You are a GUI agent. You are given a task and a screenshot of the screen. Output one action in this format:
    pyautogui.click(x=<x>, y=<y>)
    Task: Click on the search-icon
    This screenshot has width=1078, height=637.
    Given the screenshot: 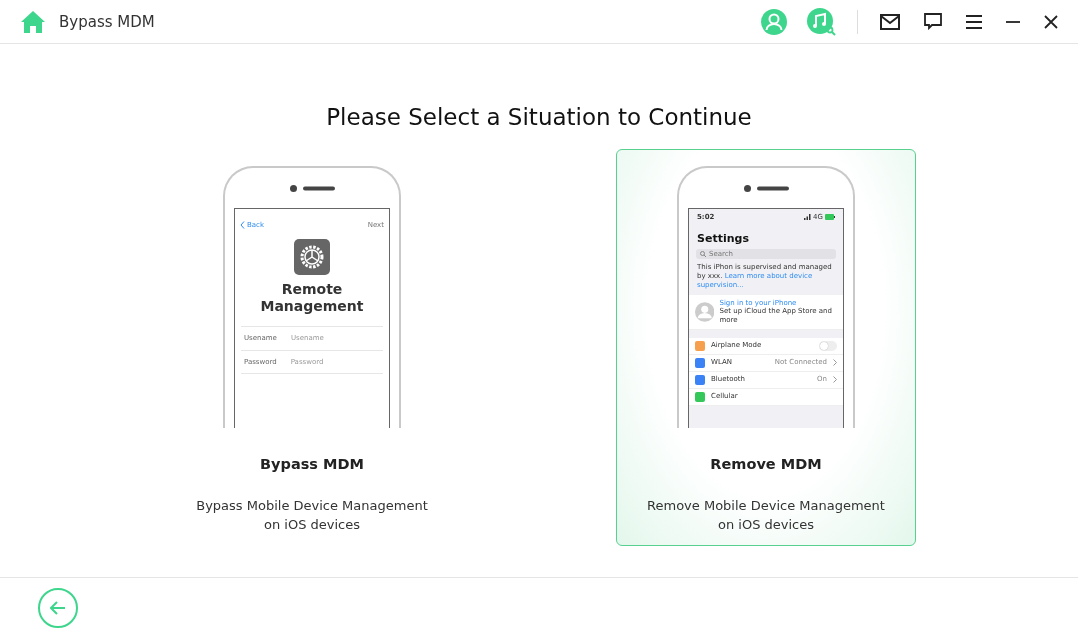 What is the action you would take?
    pyautogui.click(x=703, y=253)
    